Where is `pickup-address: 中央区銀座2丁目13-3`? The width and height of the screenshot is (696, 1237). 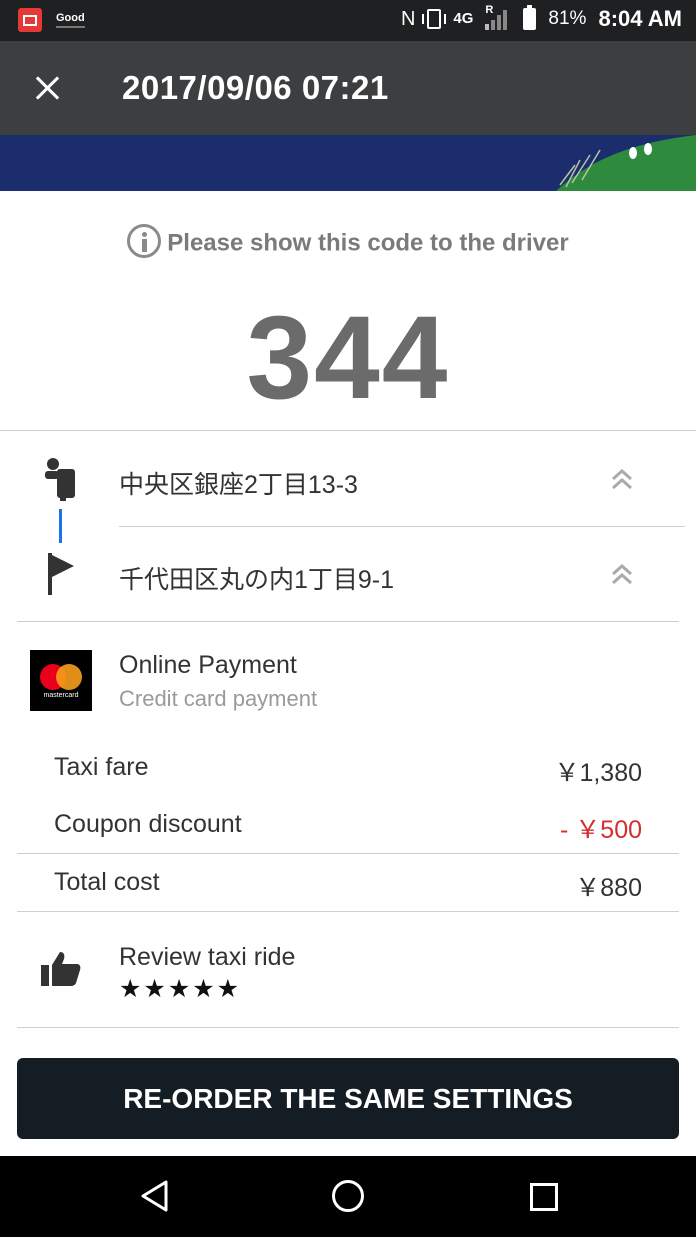 pickup-address: 中央区銀座2丁目13-3 is located at coordinates (238, 483).